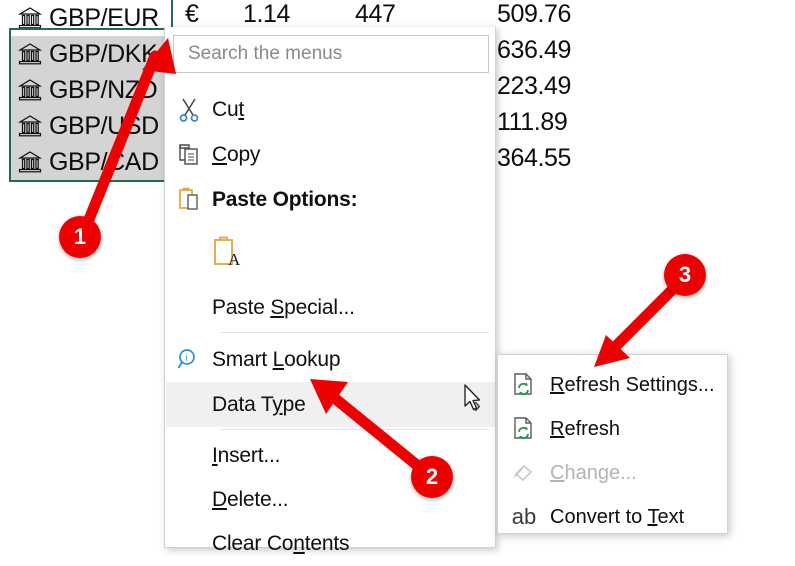 This screenshot has height=566, width=795. What do you see at coordinates (265, 53) in the screenshot?
I see `search-placeholder: Search the menus` at bounding box center [265, 53].